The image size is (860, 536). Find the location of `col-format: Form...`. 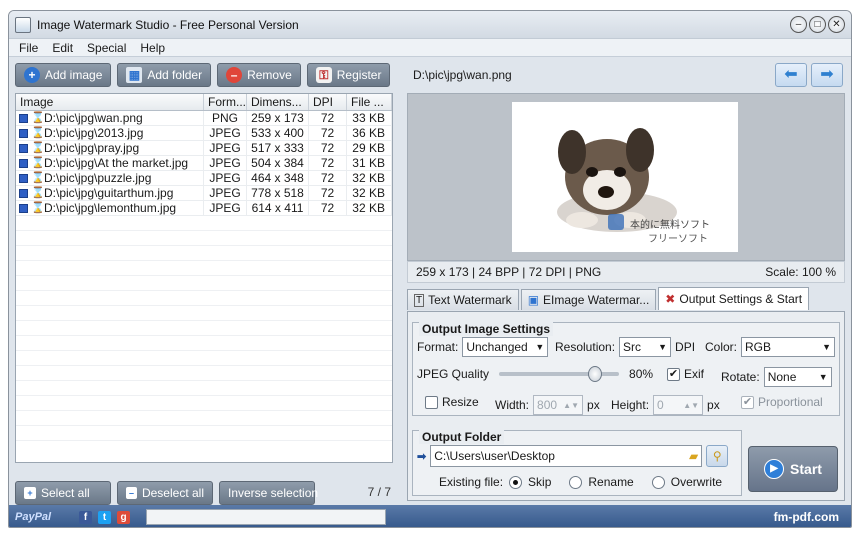

col-format: Form... is located at coordinates (225, 102).